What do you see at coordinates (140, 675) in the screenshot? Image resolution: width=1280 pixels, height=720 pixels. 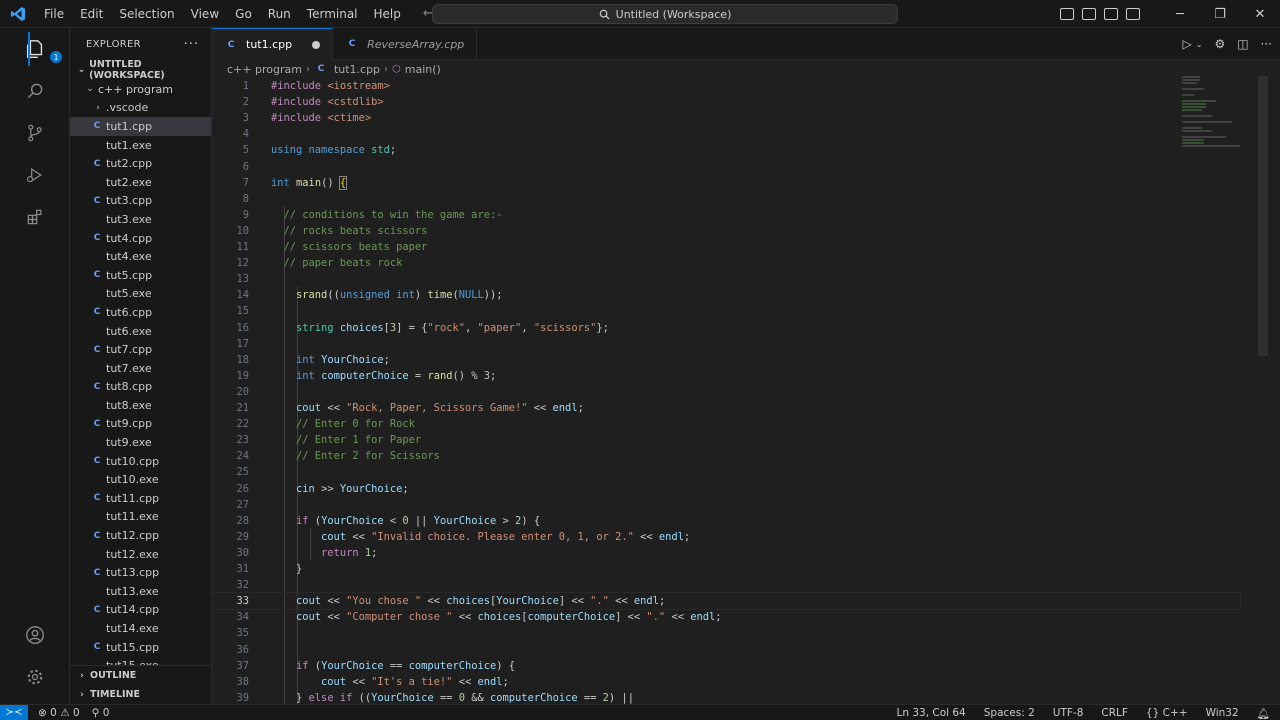 I see `outline-section: › OUTLINE` at bounding box center [140, 675].